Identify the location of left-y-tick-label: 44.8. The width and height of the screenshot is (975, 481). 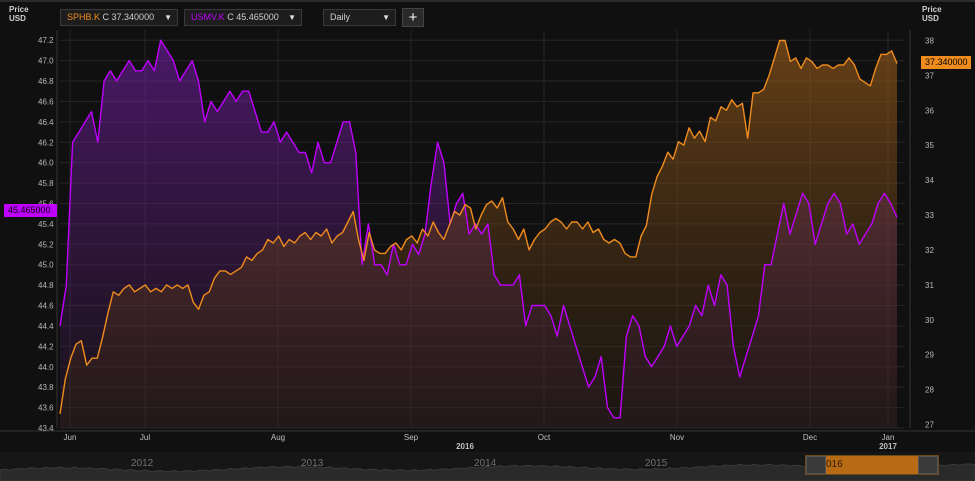
(46, 285).